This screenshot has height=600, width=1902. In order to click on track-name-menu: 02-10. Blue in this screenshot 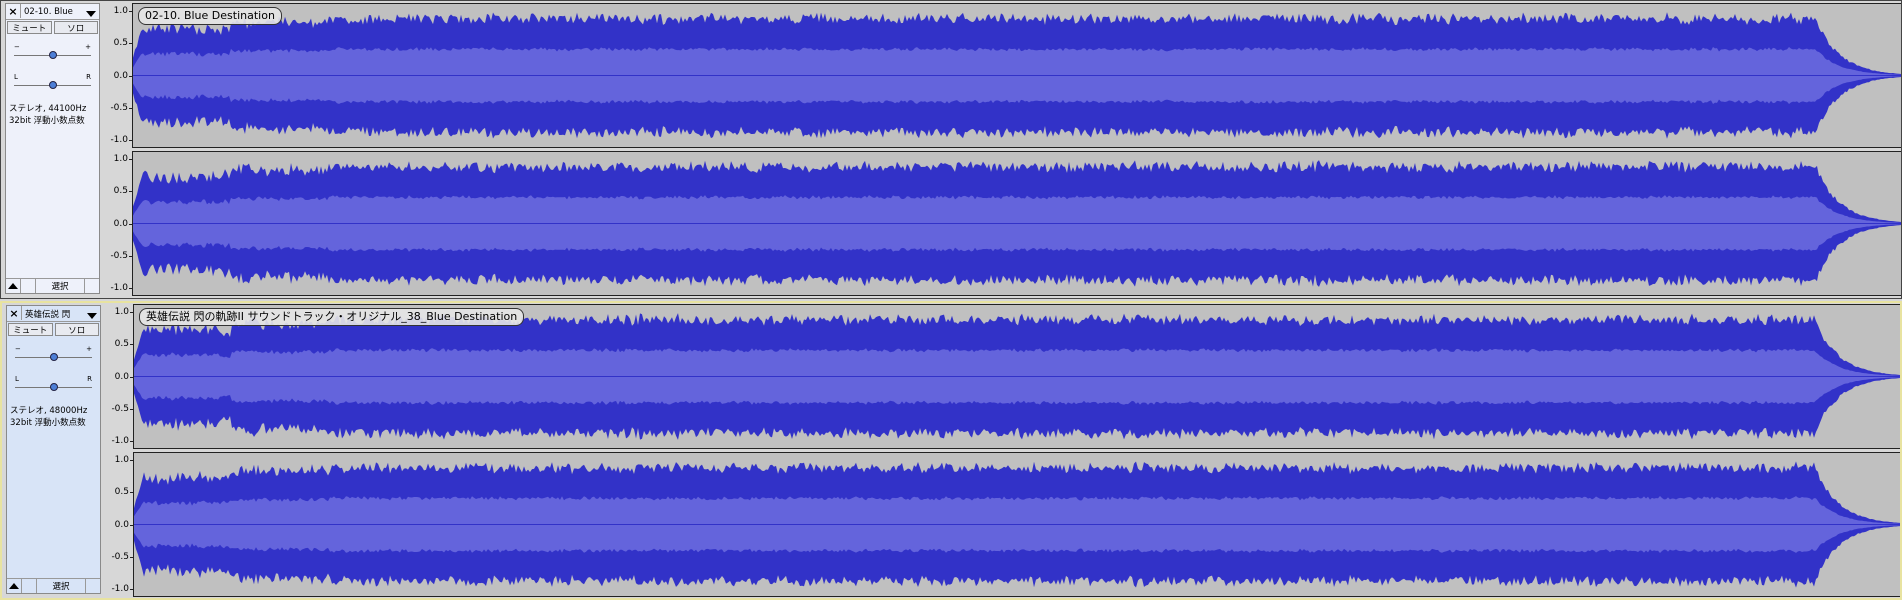, I will do `click(60, 11)`.